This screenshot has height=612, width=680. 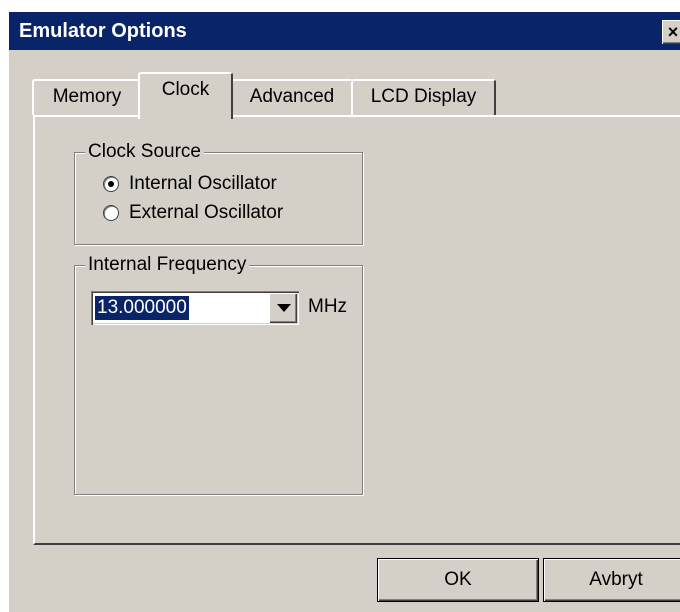 I want to click on chevron-down-icon, so click(x=284, y=308).